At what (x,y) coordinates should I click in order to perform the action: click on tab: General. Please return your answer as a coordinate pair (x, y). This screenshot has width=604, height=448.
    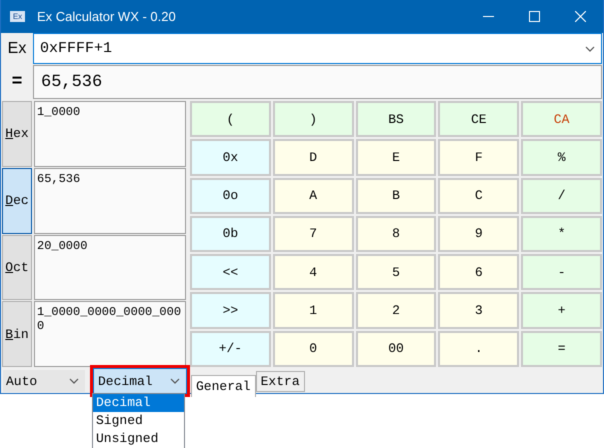
    Looking at the image, I should click on (223, 386).